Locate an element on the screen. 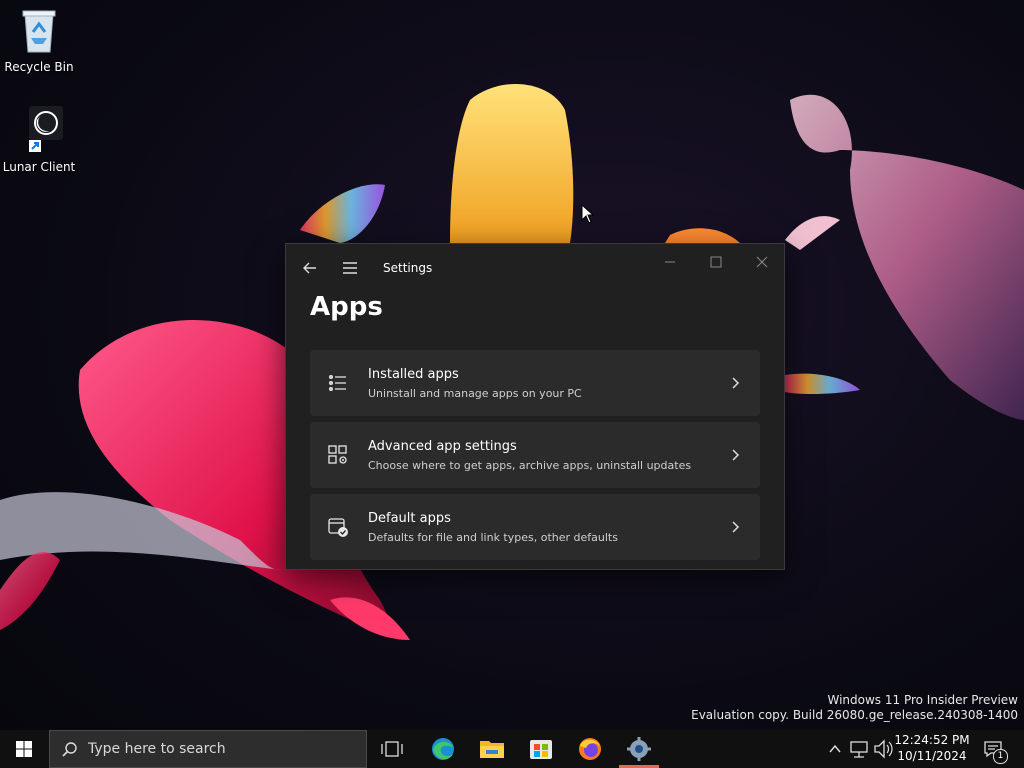  notification-center-button: 1 is located at coordinates (995, 749).